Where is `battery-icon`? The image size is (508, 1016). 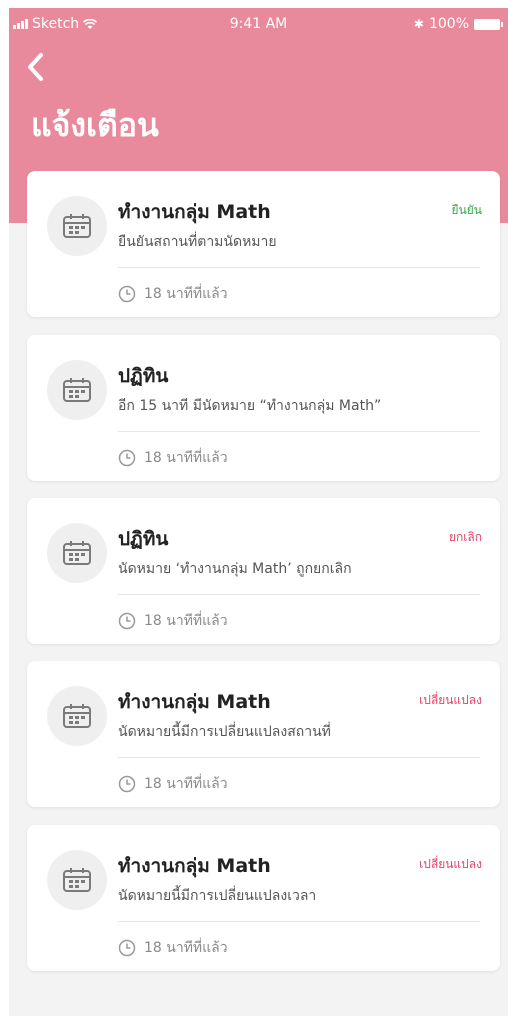 battery-icon is located at coordinates (488, 24).